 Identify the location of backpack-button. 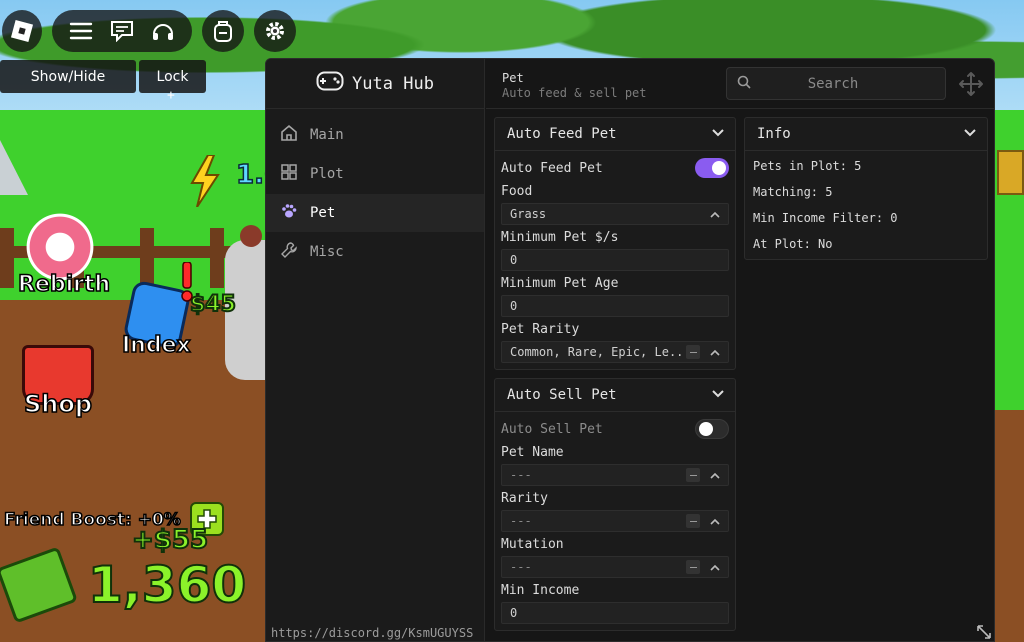
(223, 31).